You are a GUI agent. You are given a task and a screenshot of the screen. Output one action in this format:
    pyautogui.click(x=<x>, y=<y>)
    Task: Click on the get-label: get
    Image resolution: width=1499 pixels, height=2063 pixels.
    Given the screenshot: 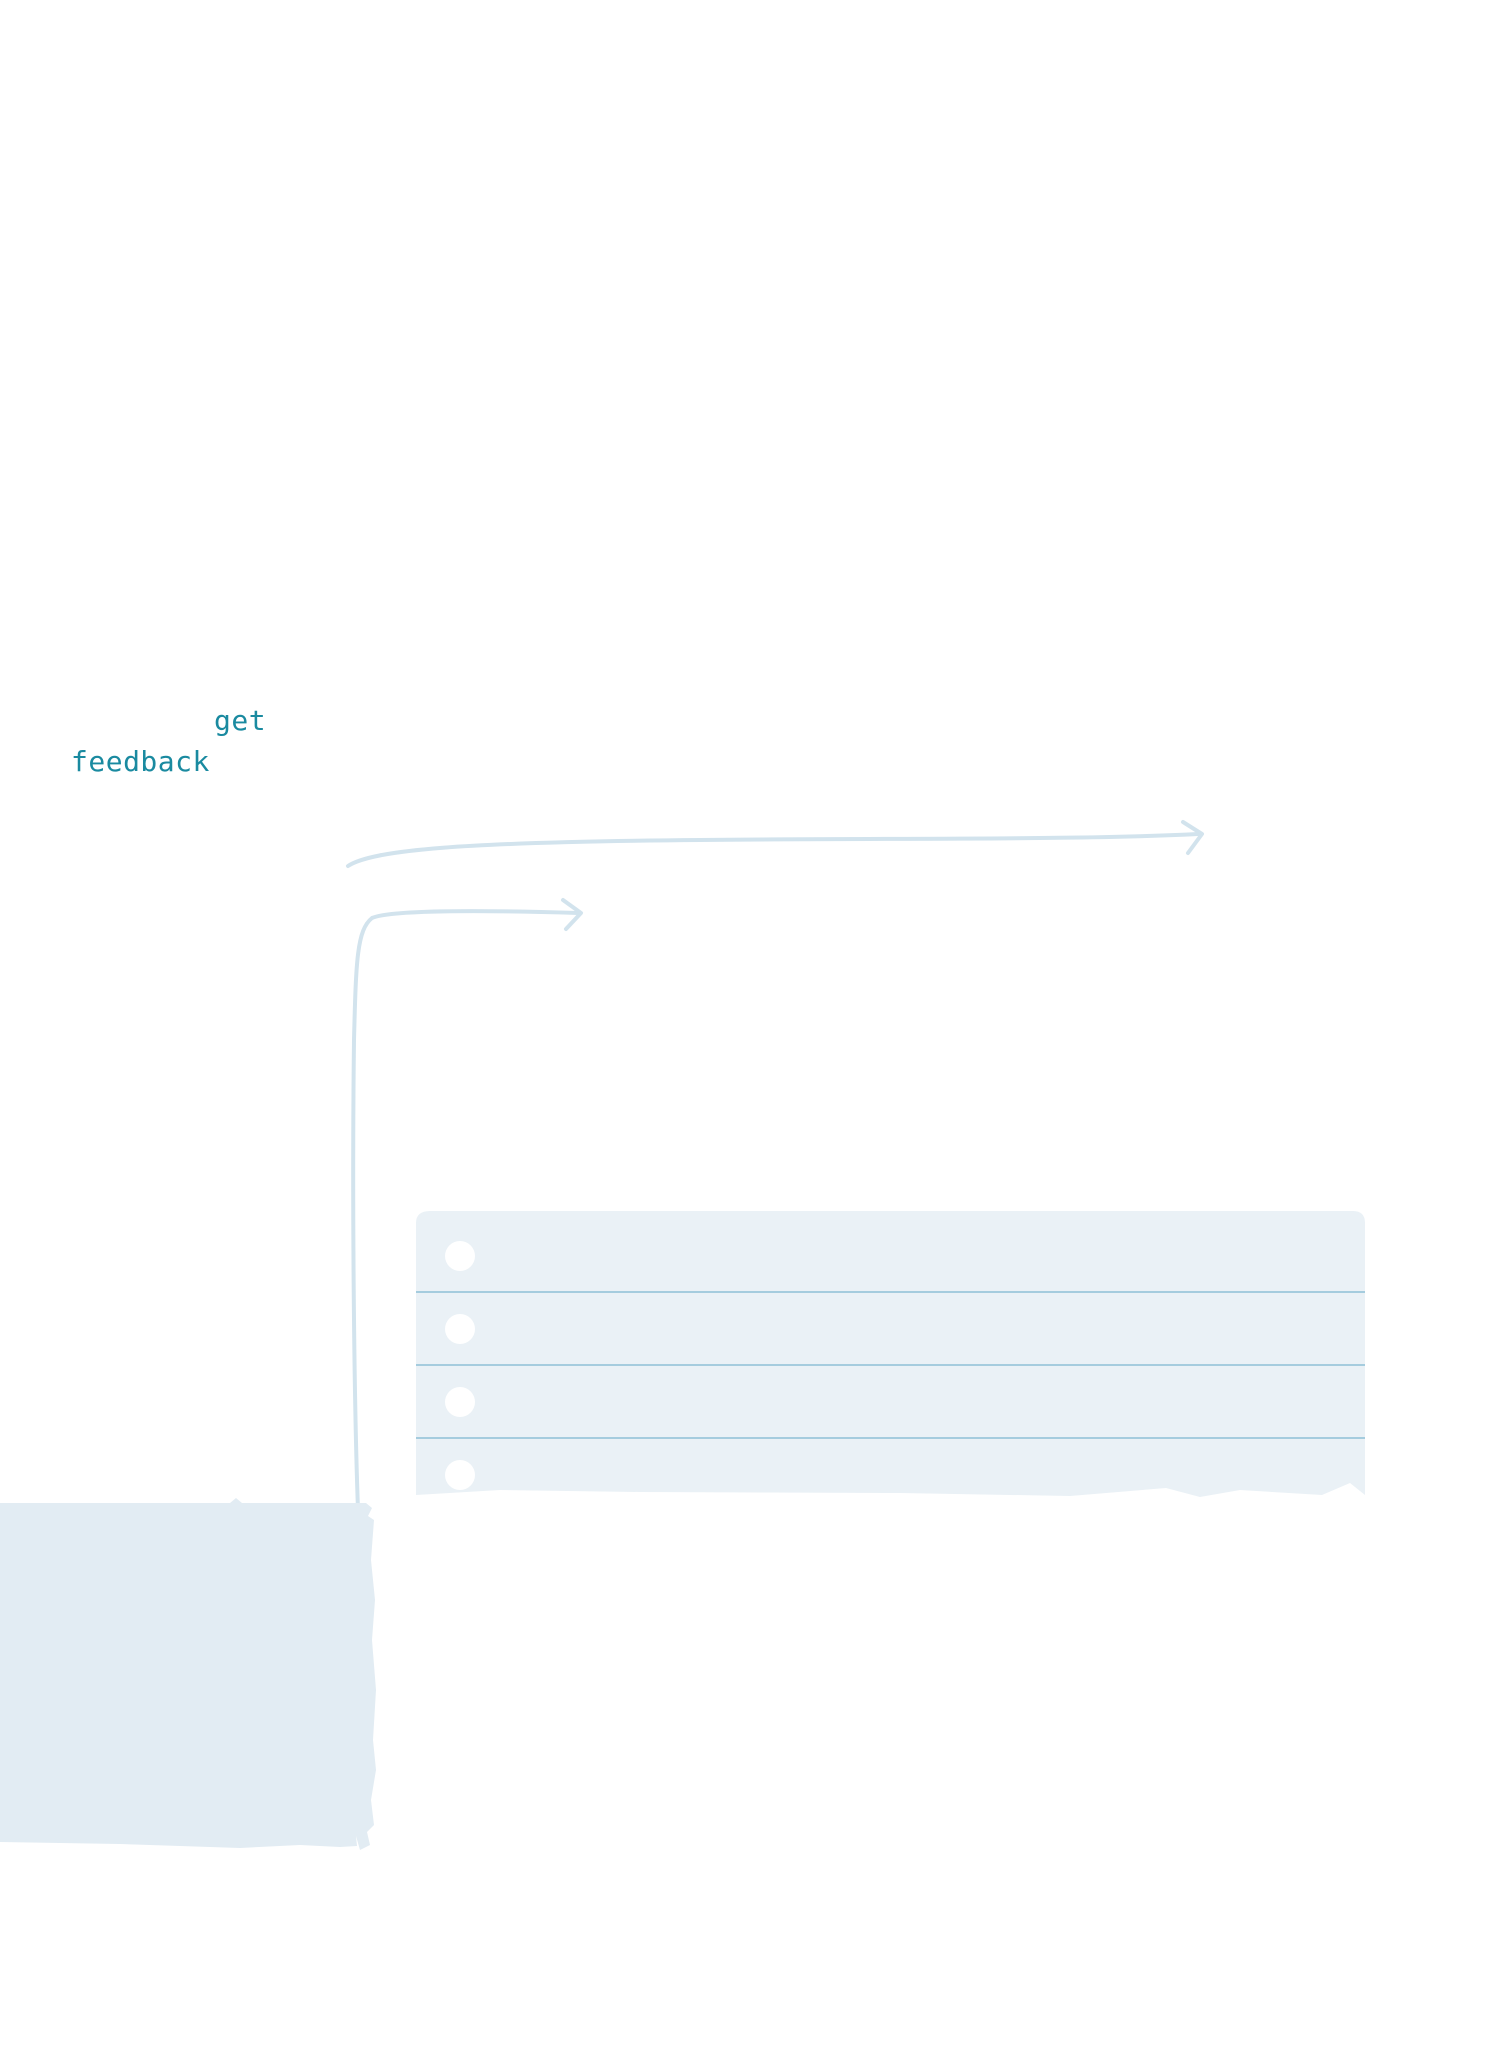 What is the action you would take?
    pyautogui.click(x=240, y=720)
    